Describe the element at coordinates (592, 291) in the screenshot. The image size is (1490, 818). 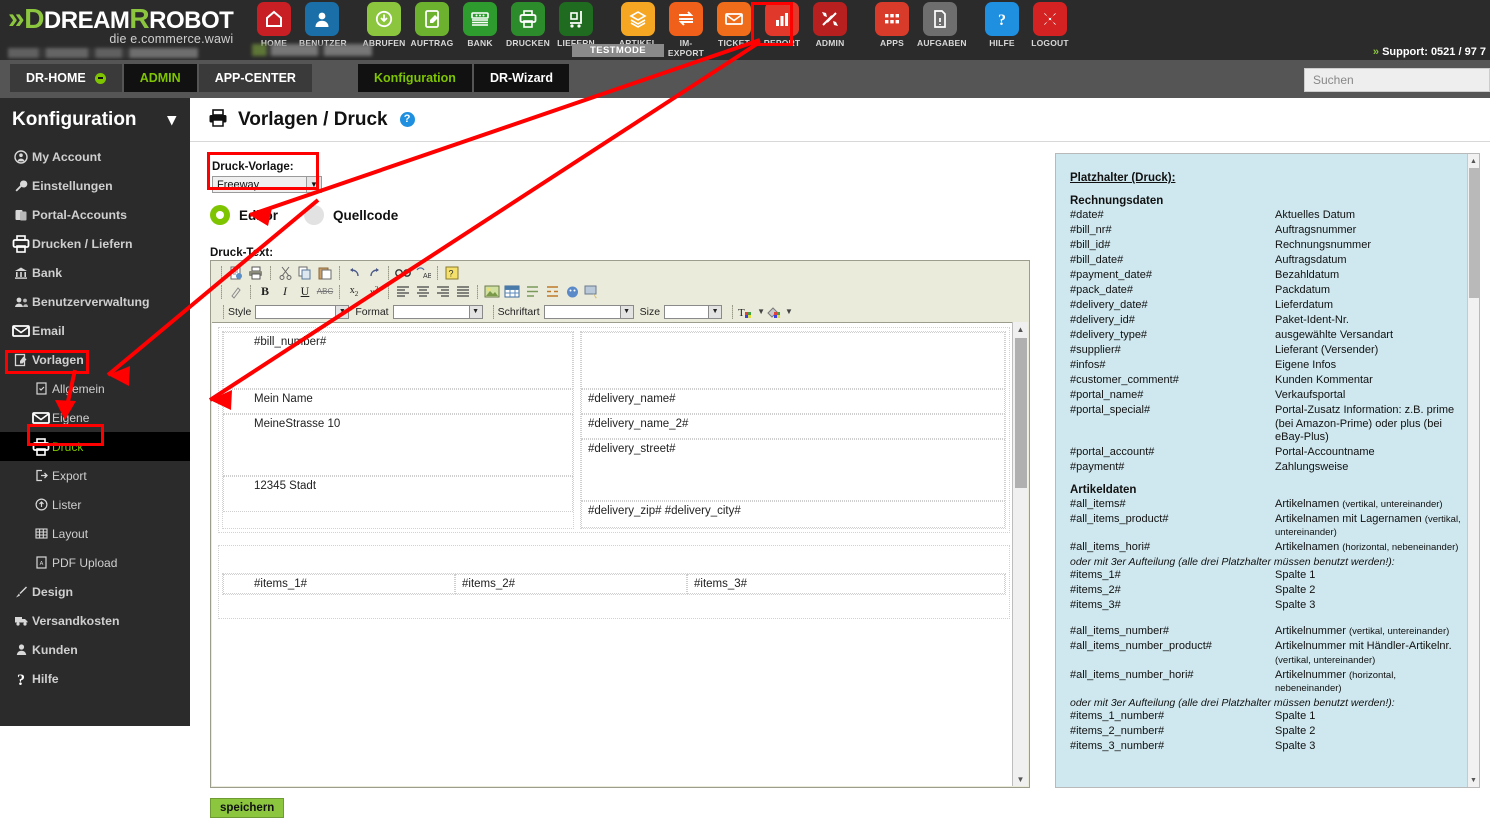
I see `select-all-icon` at that location.